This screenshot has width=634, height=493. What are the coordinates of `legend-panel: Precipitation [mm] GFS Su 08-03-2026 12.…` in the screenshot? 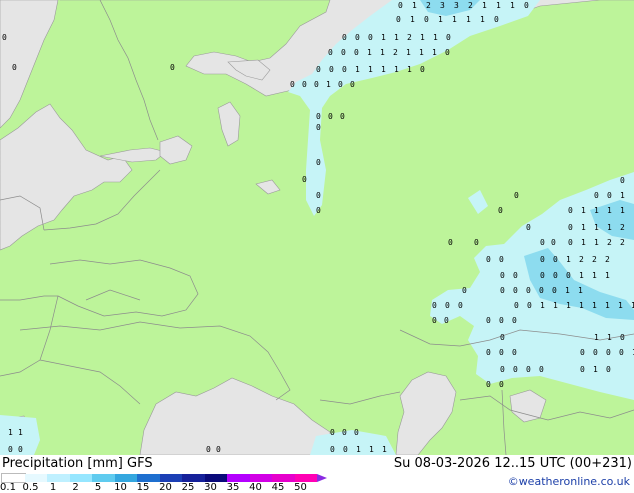 It's located at (317, 474).